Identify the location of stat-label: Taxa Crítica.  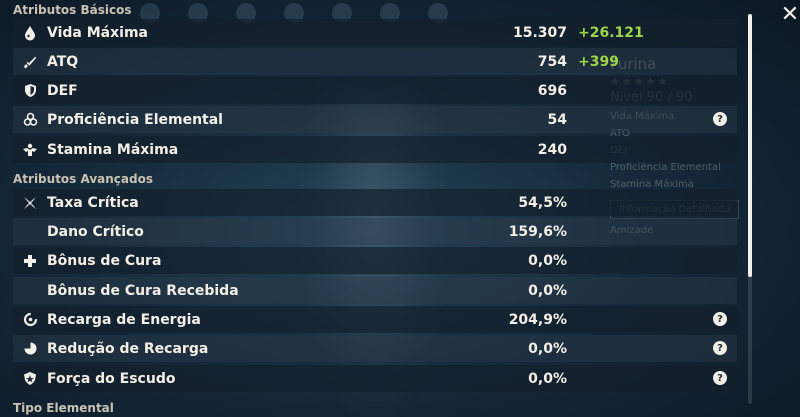
(93, 202).